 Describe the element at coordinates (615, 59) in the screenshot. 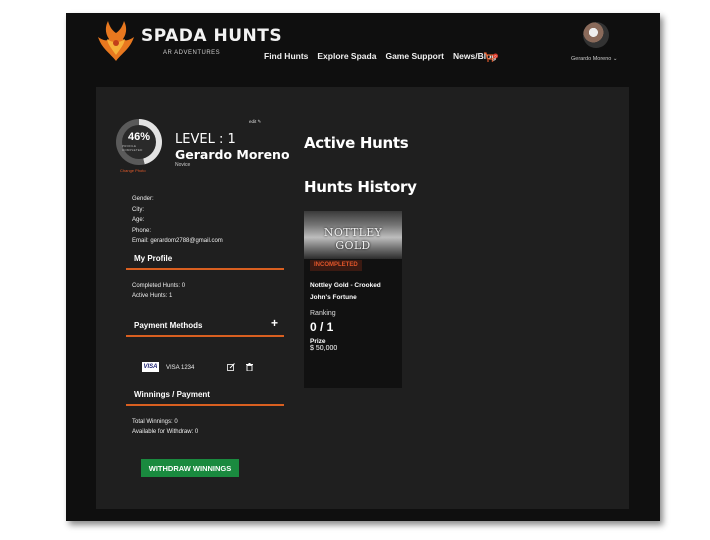

I see `chevron-down-icon: ⌄` at that location.